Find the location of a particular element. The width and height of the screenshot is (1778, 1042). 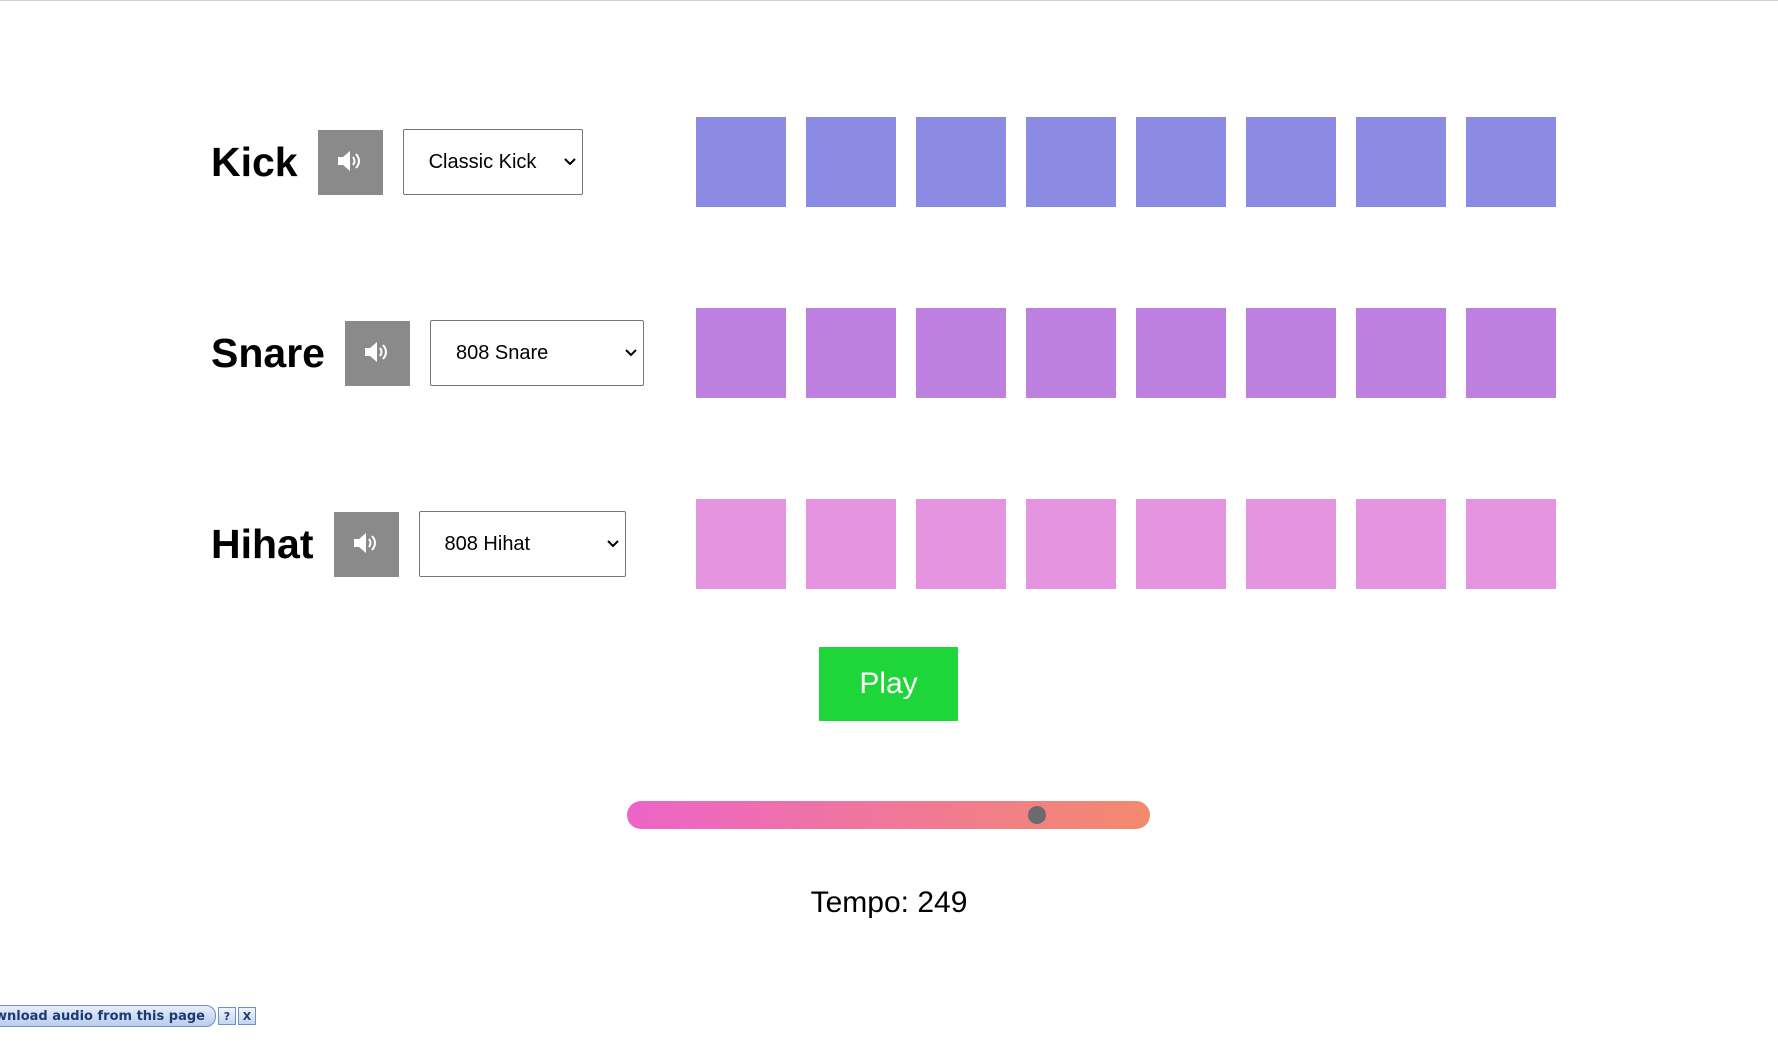

snare-mute-button is located at coordinates (377, 353).